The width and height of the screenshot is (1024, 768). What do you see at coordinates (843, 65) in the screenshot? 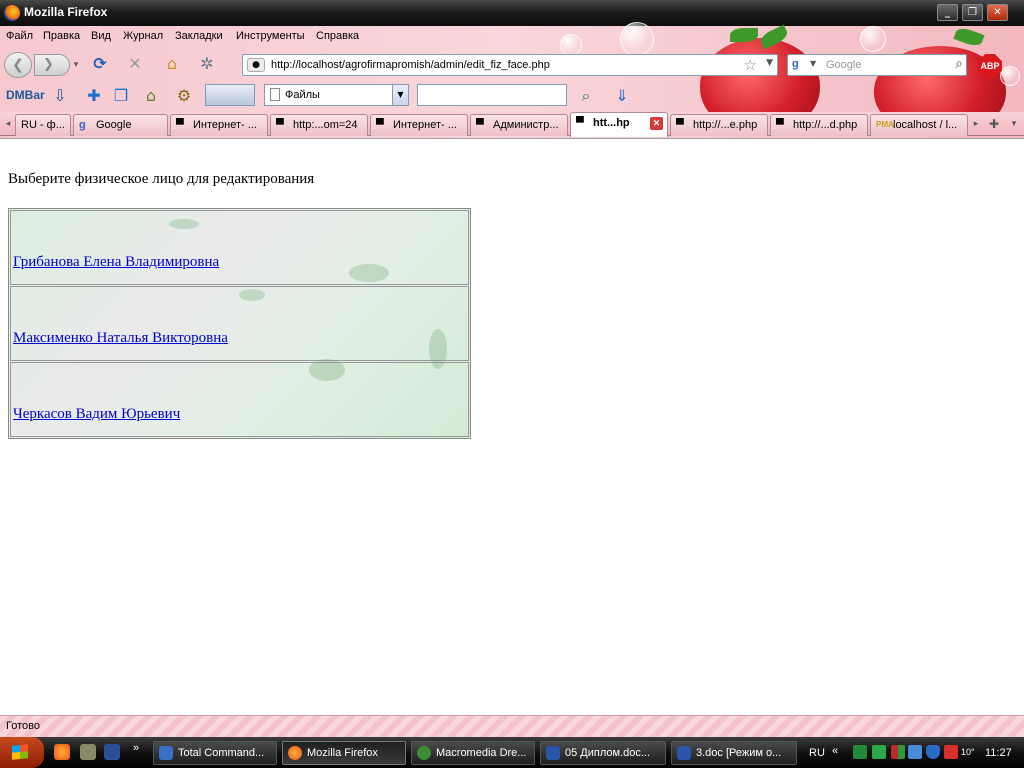
I see `search-placeholder: Google` at bounding box center [843, 65].